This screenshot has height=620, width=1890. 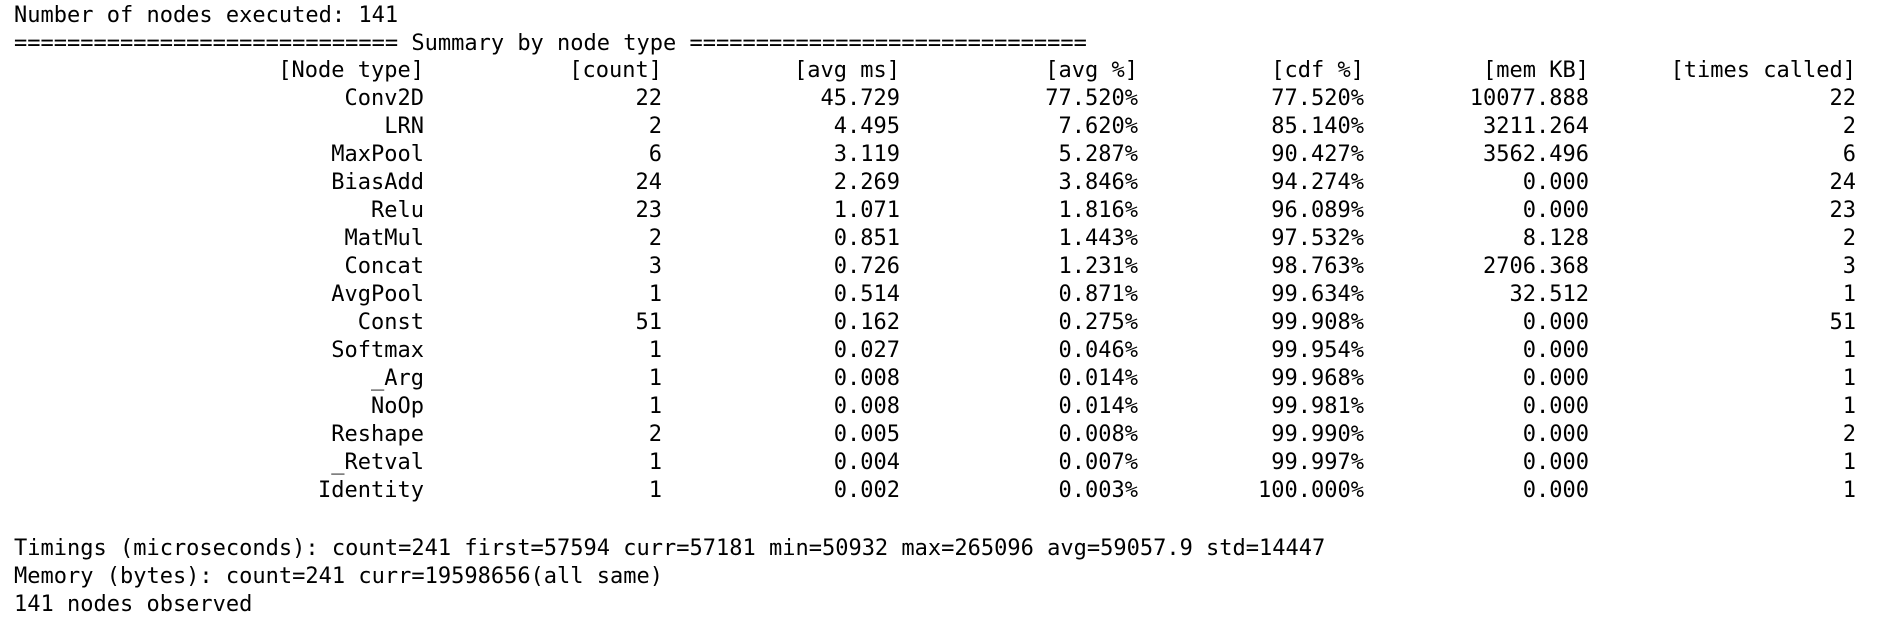 What do you see at coordinates (649, 98) in the screenshot?
I see `cell-count: 22` at bounding box center [649, 98].